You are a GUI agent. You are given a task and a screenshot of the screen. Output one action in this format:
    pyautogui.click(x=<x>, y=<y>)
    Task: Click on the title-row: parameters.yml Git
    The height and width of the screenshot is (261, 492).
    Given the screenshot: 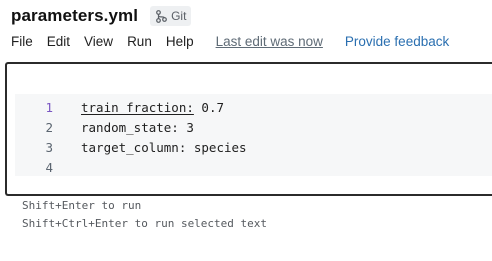 What is the action you would take?
    pyautogui.click(x=101, y=16)
    